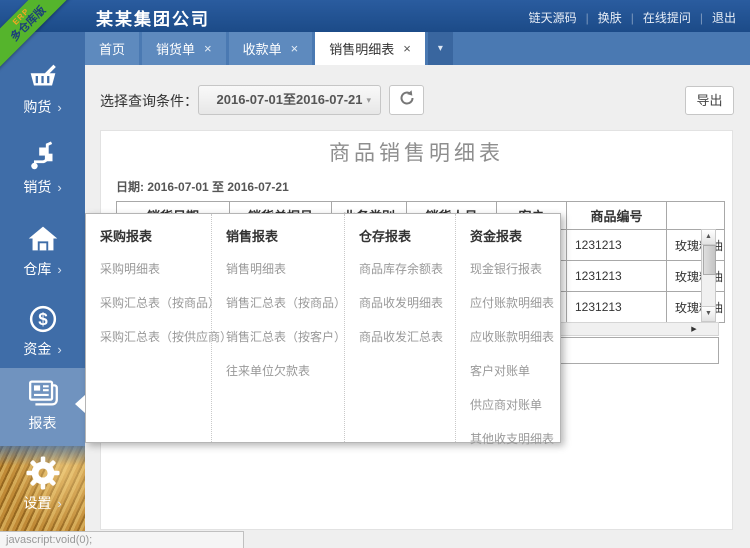 This screenshot has width=750, height=548. I want to click on tab-more-button: ▾, so click(440, 48).